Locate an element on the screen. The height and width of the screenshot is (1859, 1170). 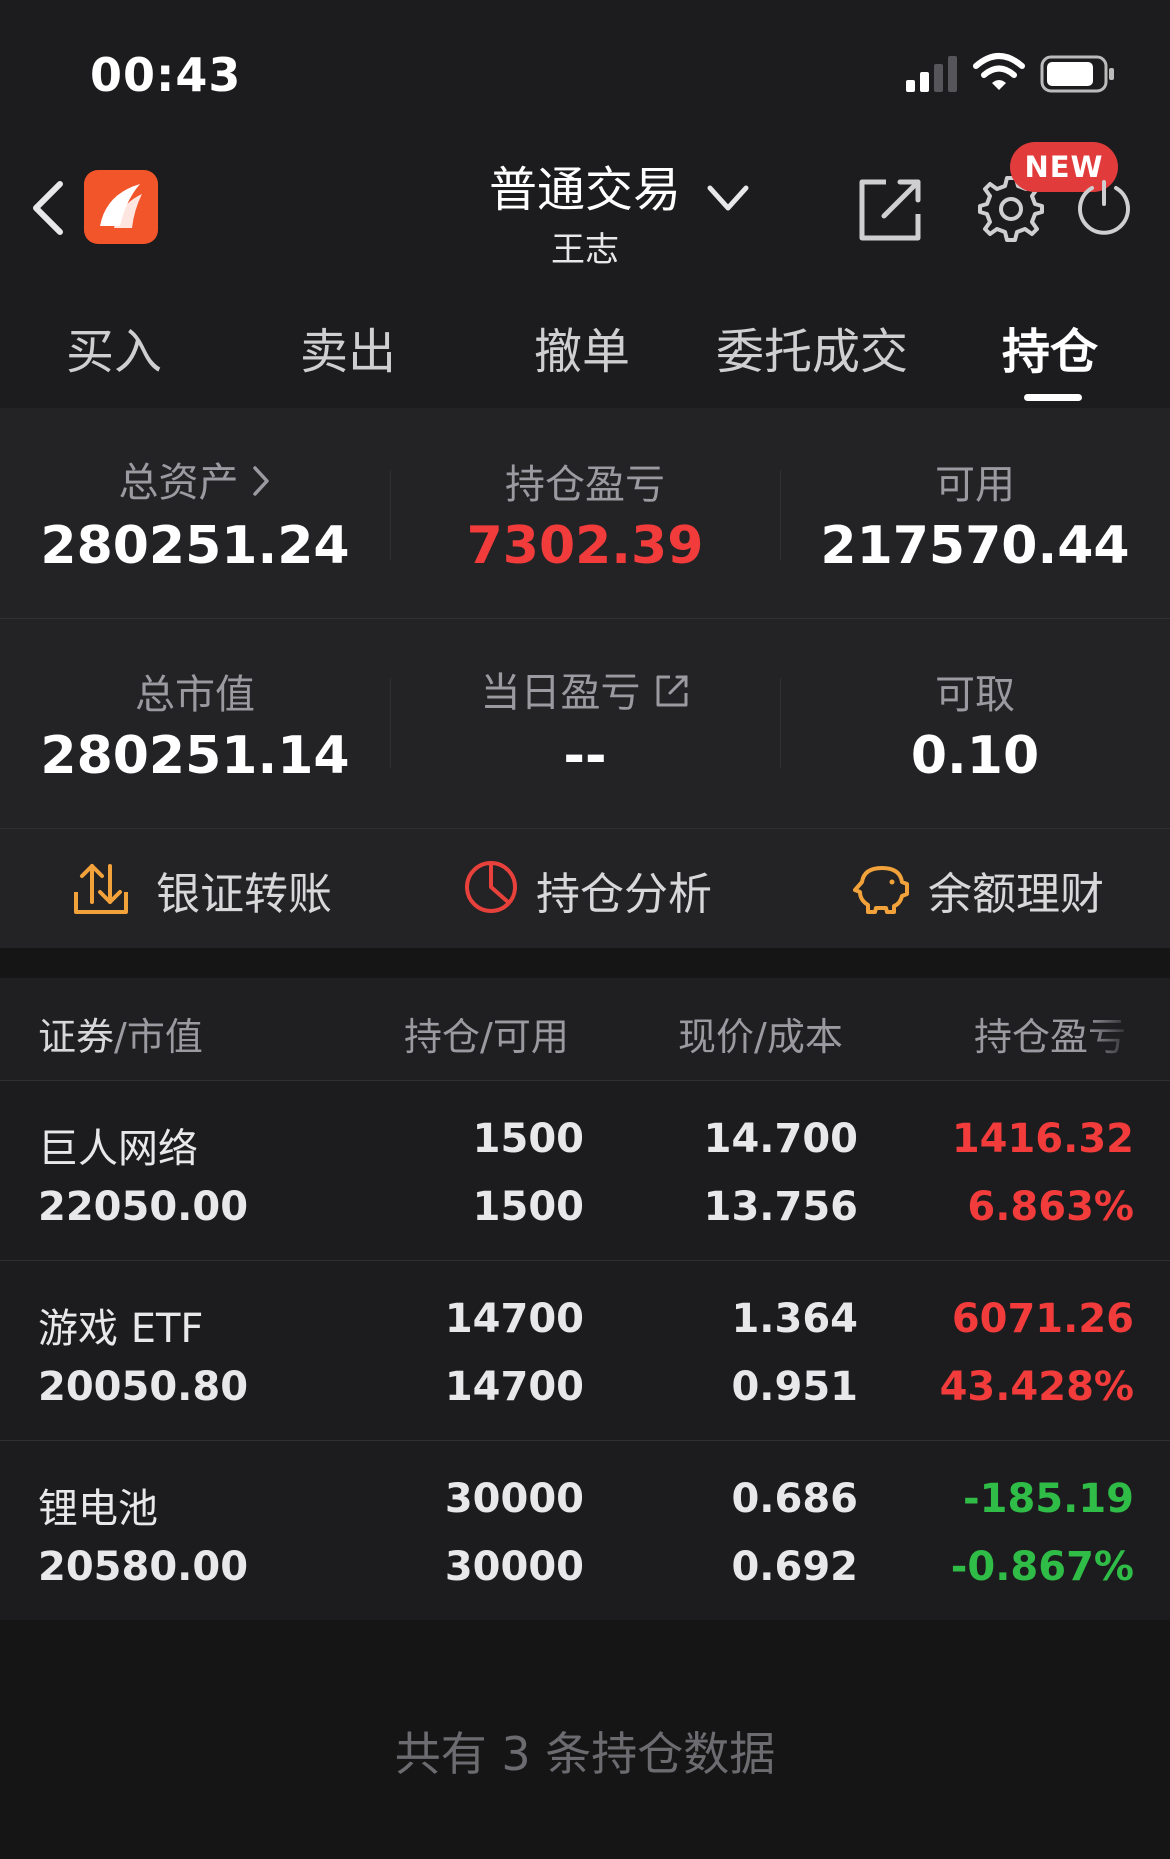
position-pnl-label: 持仓盈亏 is located at coordinates (585, 485).